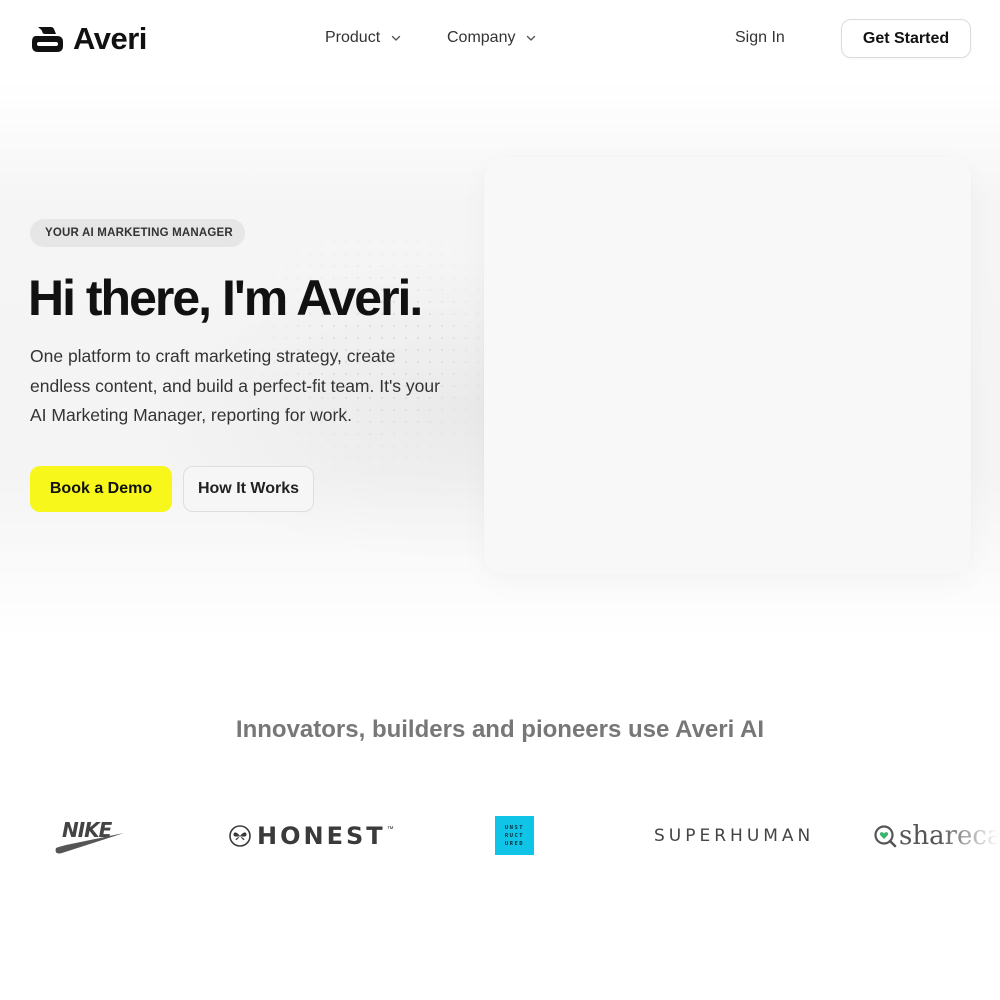 The image size is (1000, 1000). Describe the element at coordinates (390, 829) in the screenshot. I see `honest-trademark: ™` at that location.